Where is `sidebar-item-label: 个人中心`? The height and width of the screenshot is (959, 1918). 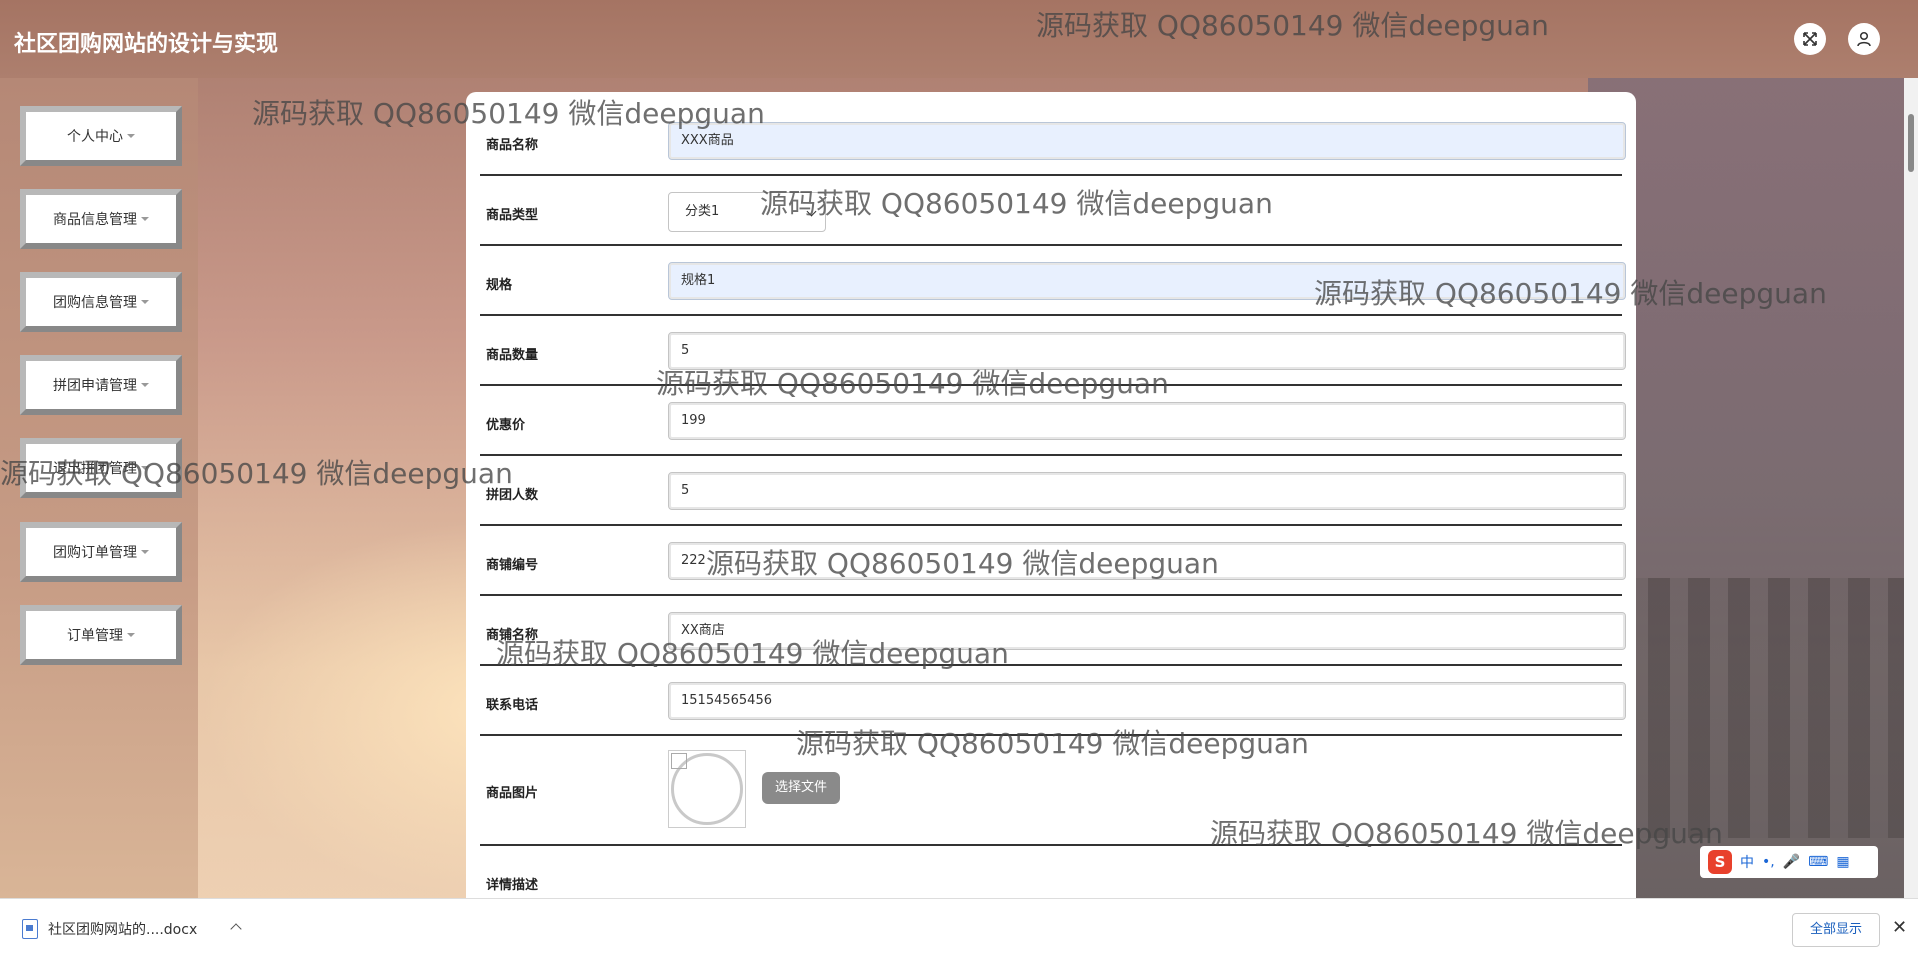
sidebar-item-label: 个人中心 is located at coordinates (95, 137).